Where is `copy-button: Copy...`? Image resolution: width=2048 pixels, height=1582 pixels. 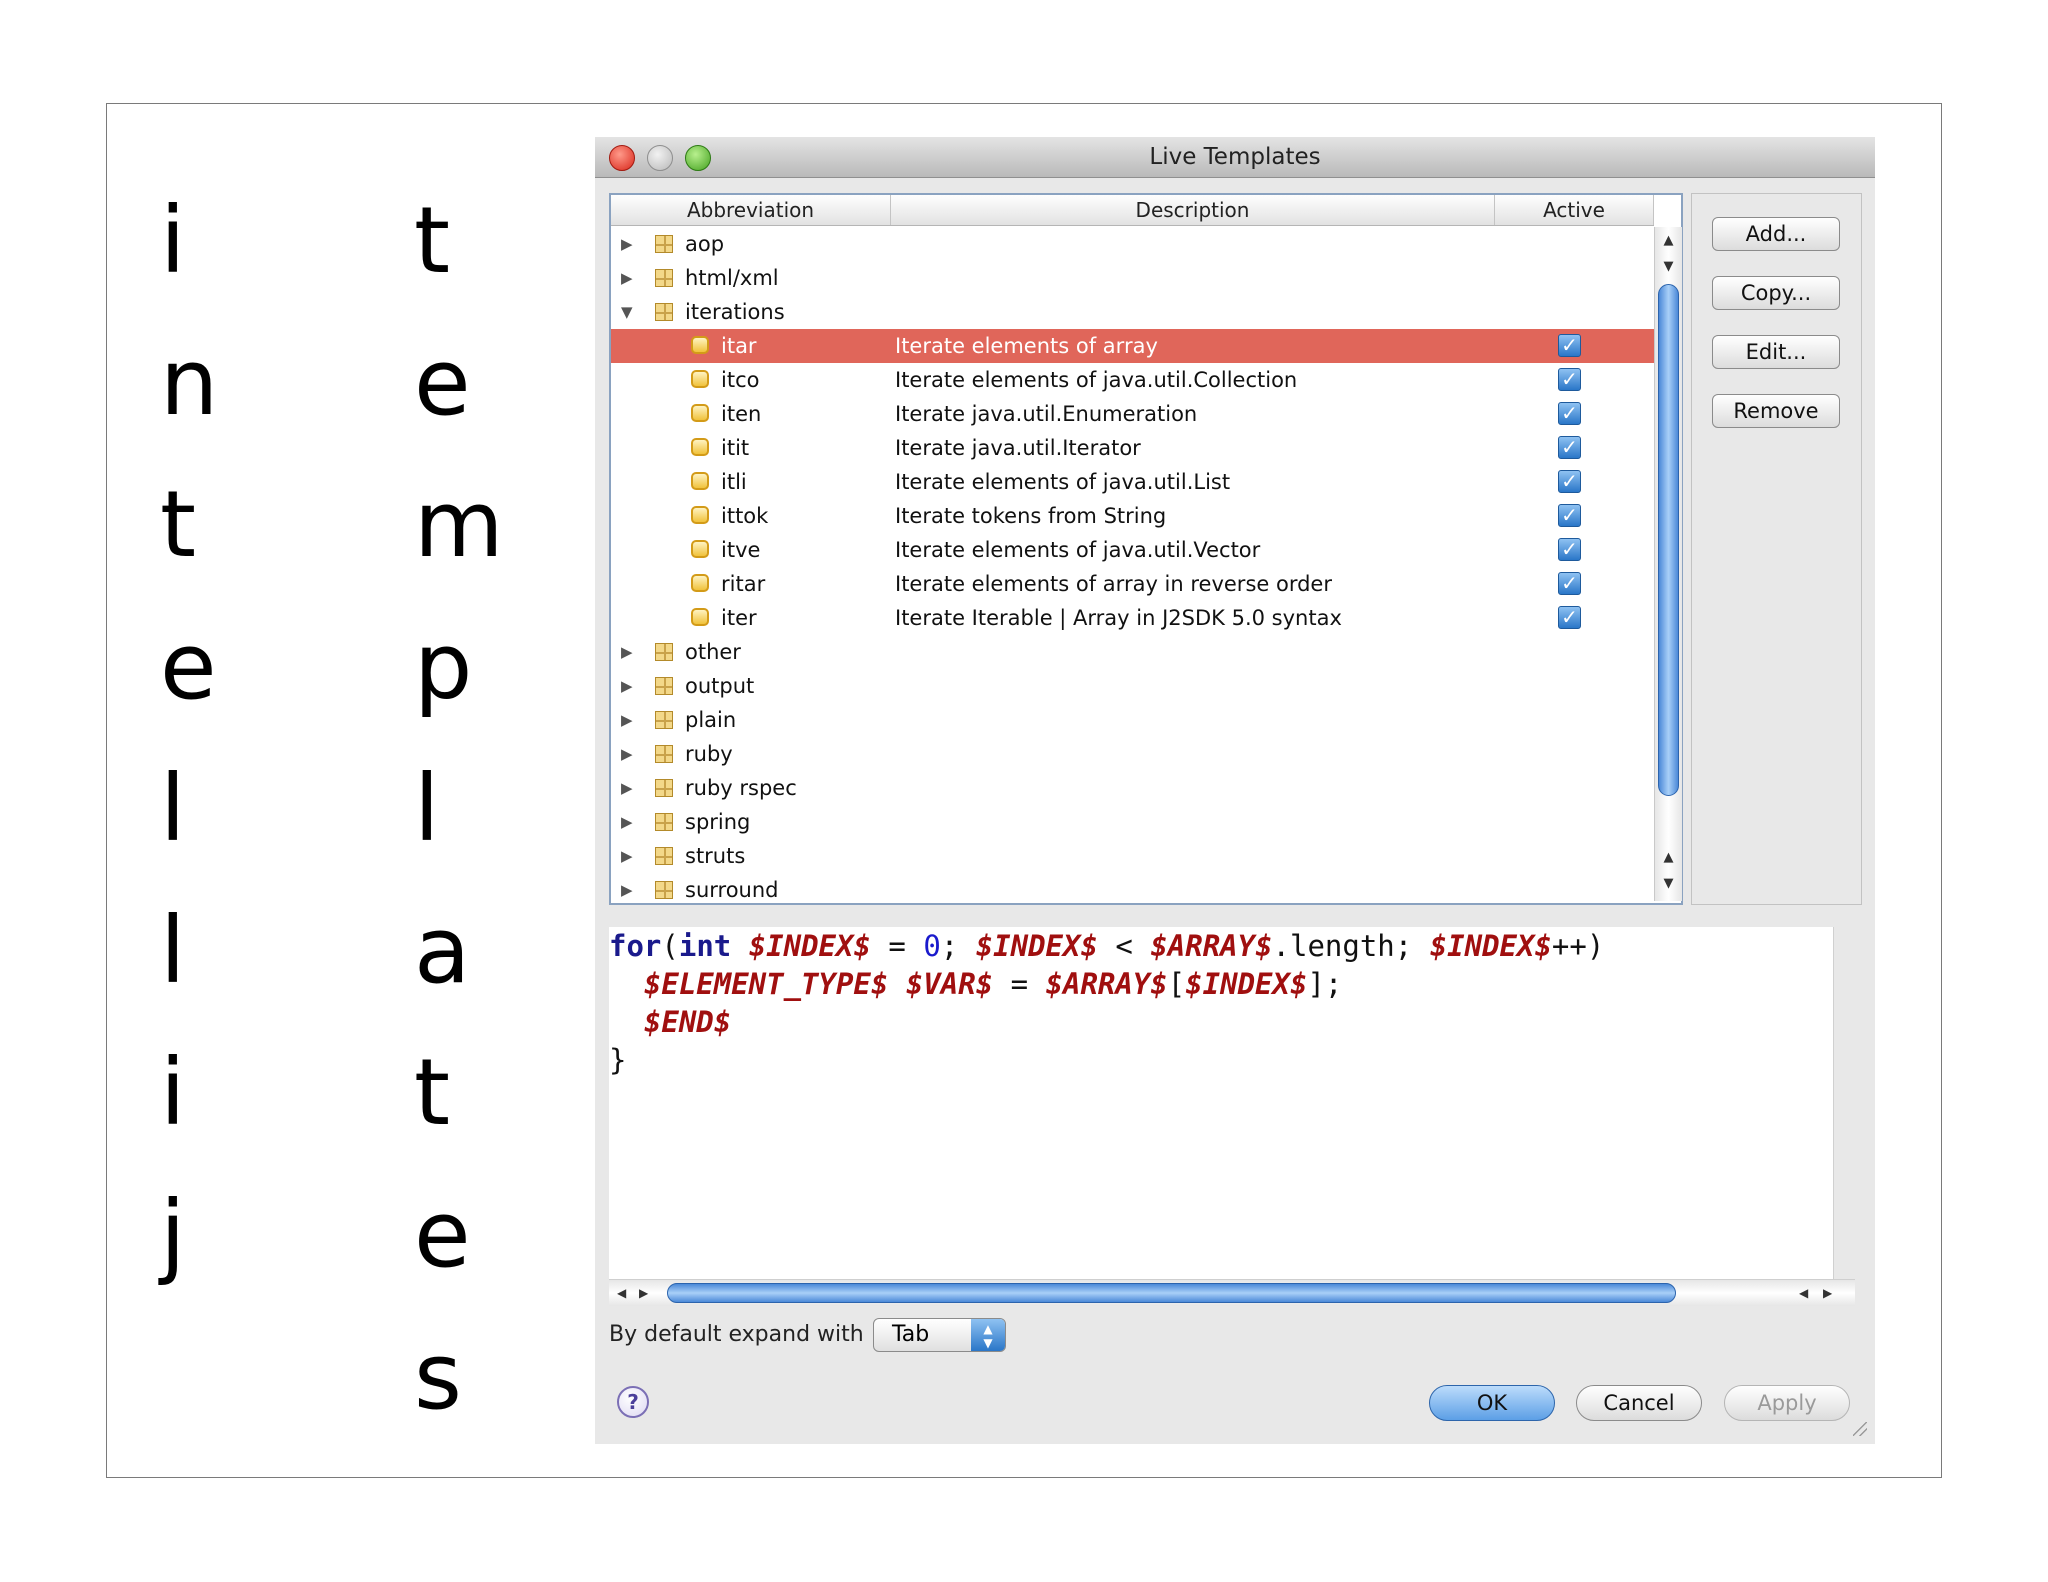
copy-button: Copy... is located at coordinates (1776, 293).